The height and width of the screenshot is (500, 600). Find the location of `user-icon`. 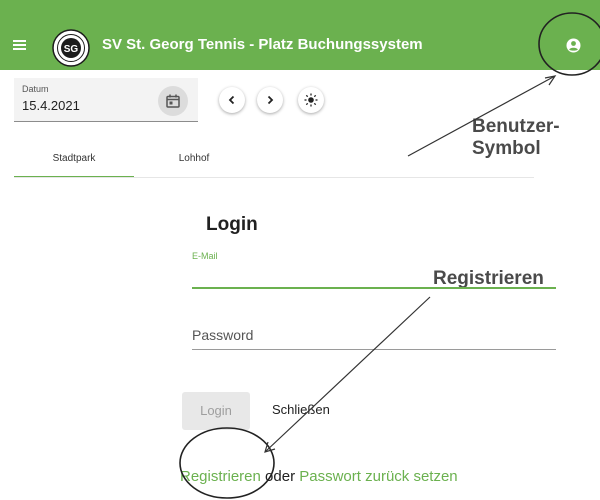

user-icon is located at coordinates (573, 45).